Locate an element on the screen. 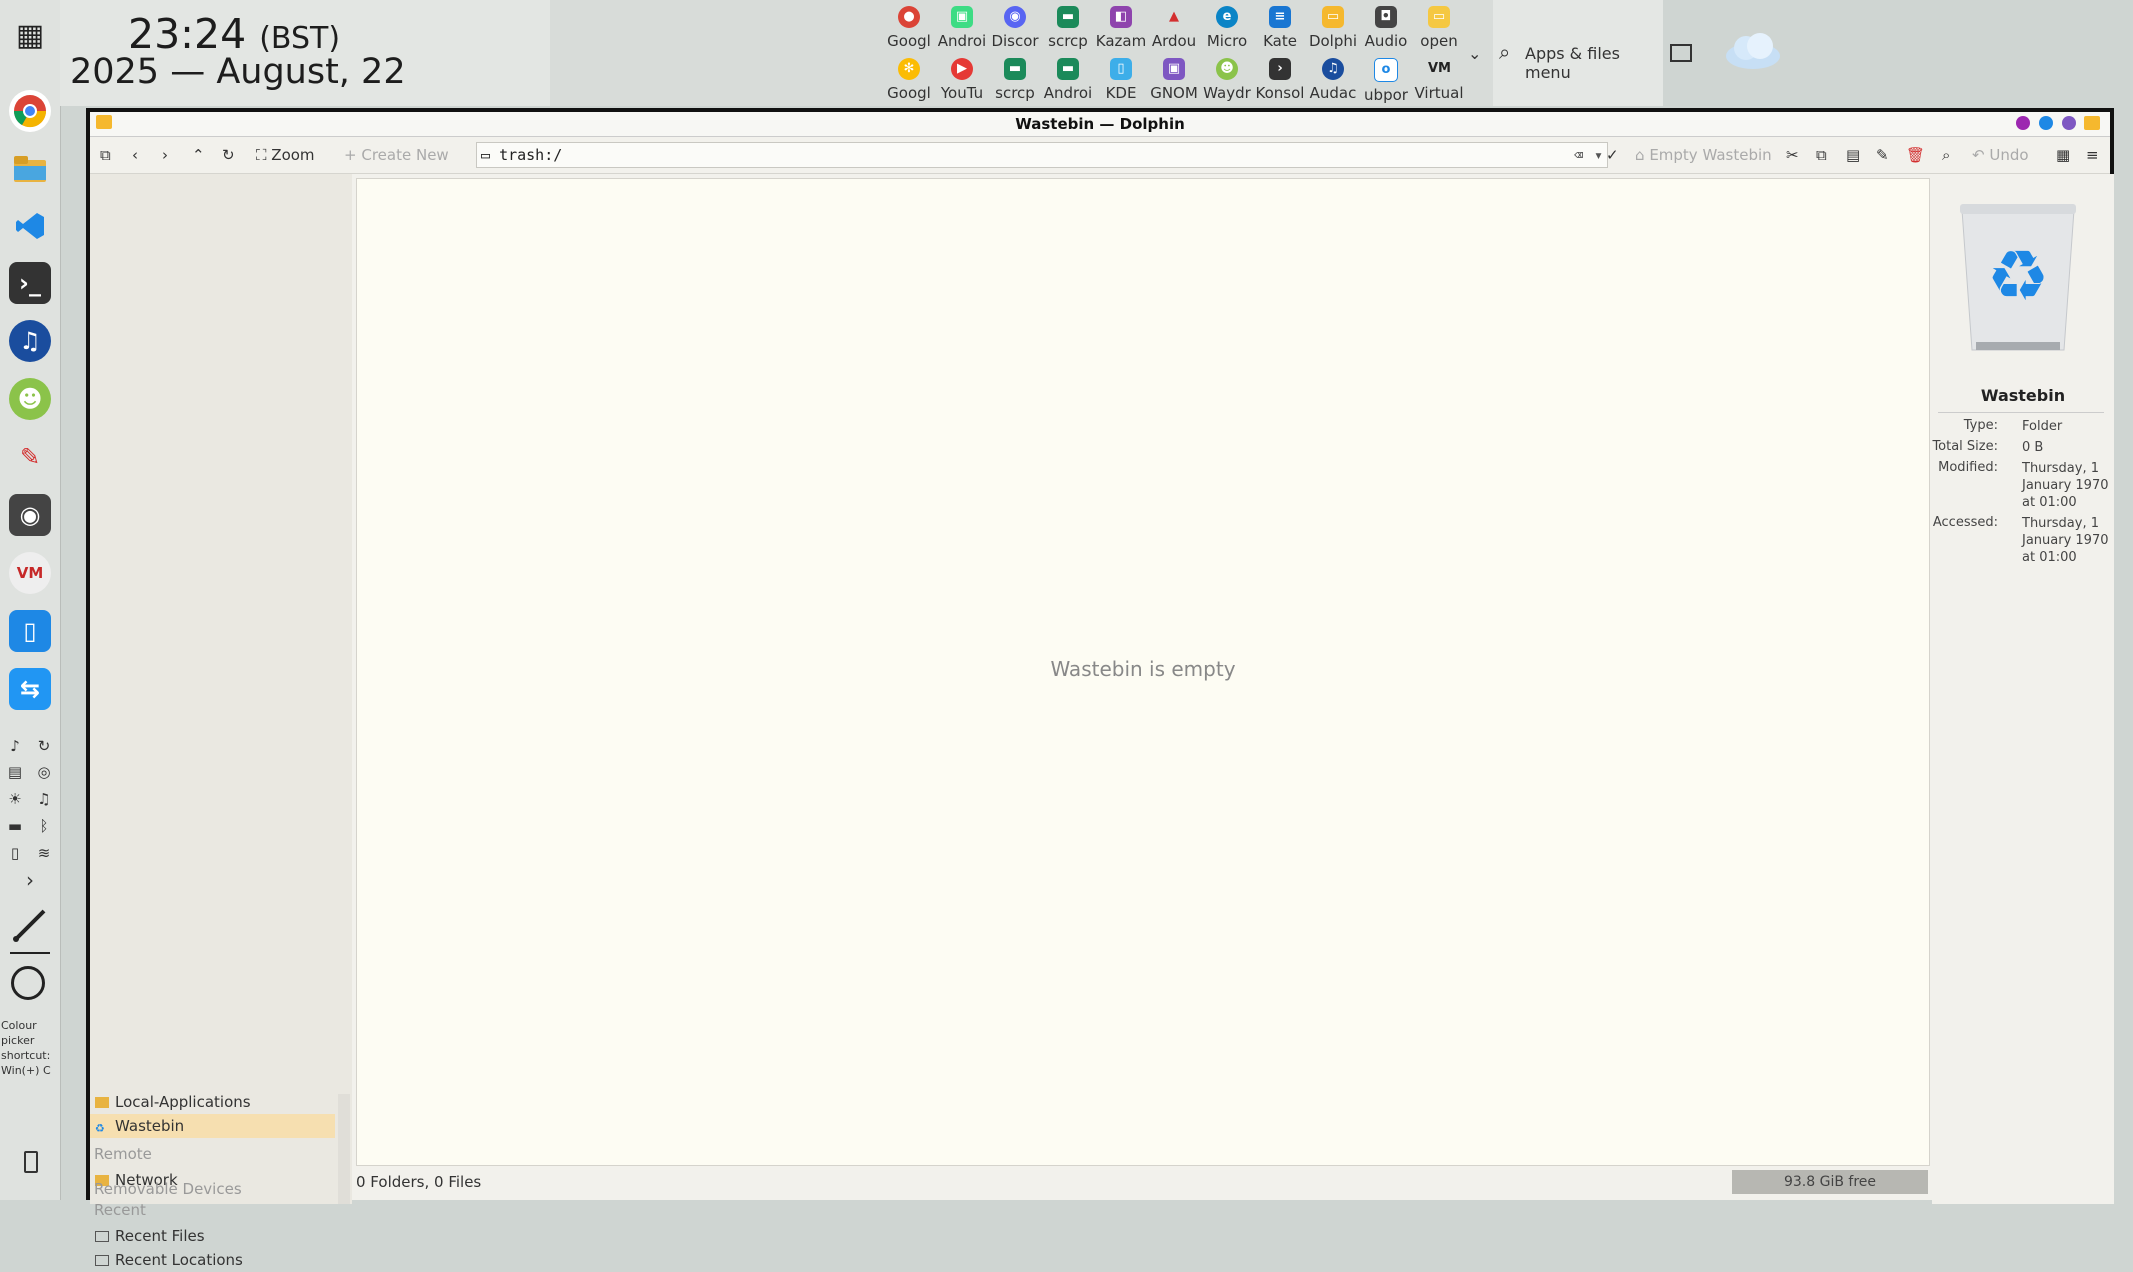 The width and height of the screenshot is (2133, 1272). minimize-icon is located at coordinates (2046, 123).